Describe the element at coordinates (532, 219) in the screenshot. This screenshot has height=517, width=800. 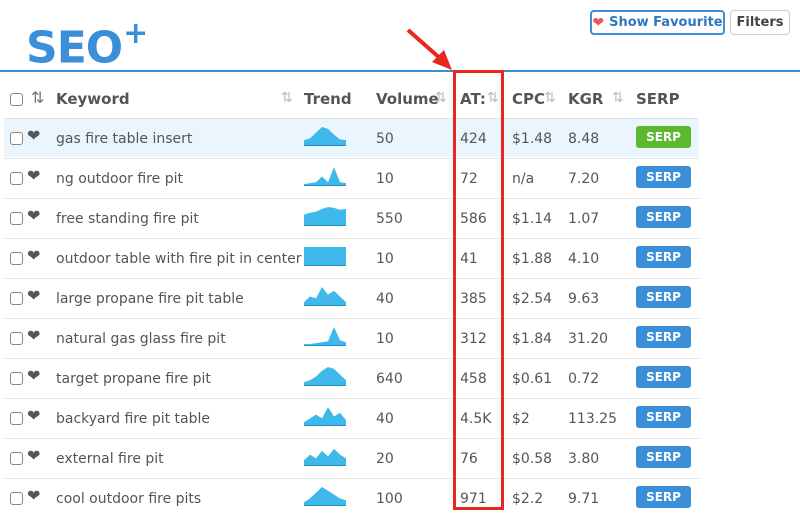
I see `cpc-cell: $1.14` at that location.